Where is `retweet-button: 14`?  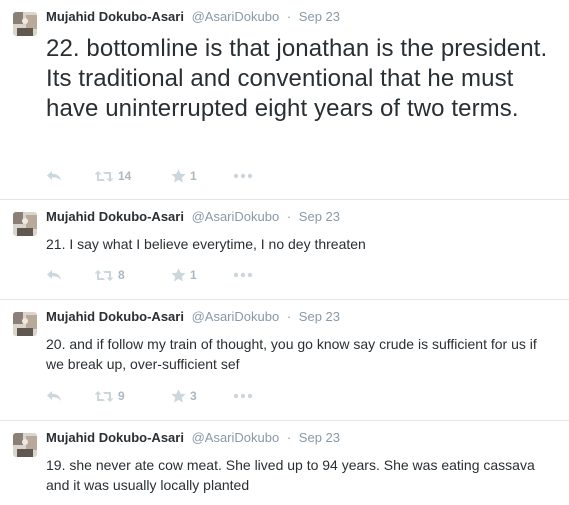 retweet-button: 14 is located at coordinates (132, 176).